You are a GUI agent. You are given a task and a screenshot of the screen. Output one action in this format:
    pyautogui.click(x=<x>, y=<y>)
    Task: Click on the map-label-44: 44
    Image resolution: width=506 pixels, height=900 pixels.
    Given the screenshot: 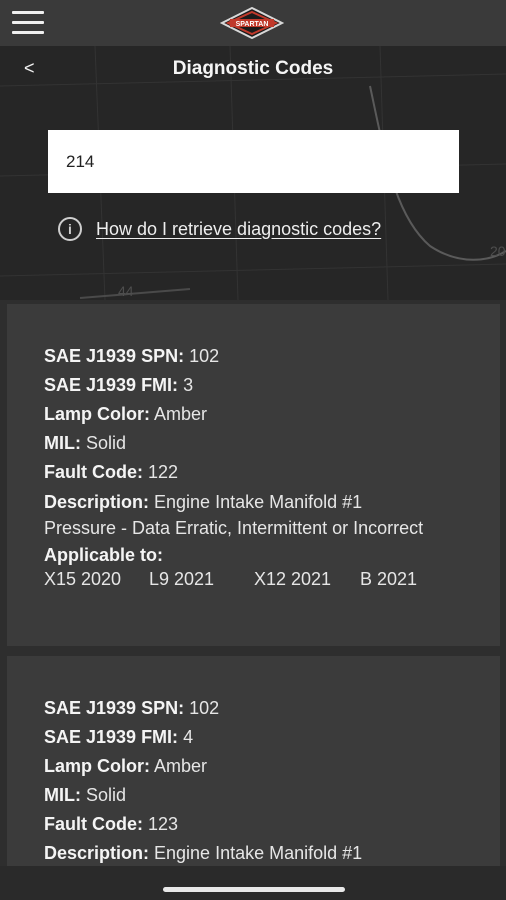 What is the action you would take?
    pyautogui.click(x=126, y=291)
    